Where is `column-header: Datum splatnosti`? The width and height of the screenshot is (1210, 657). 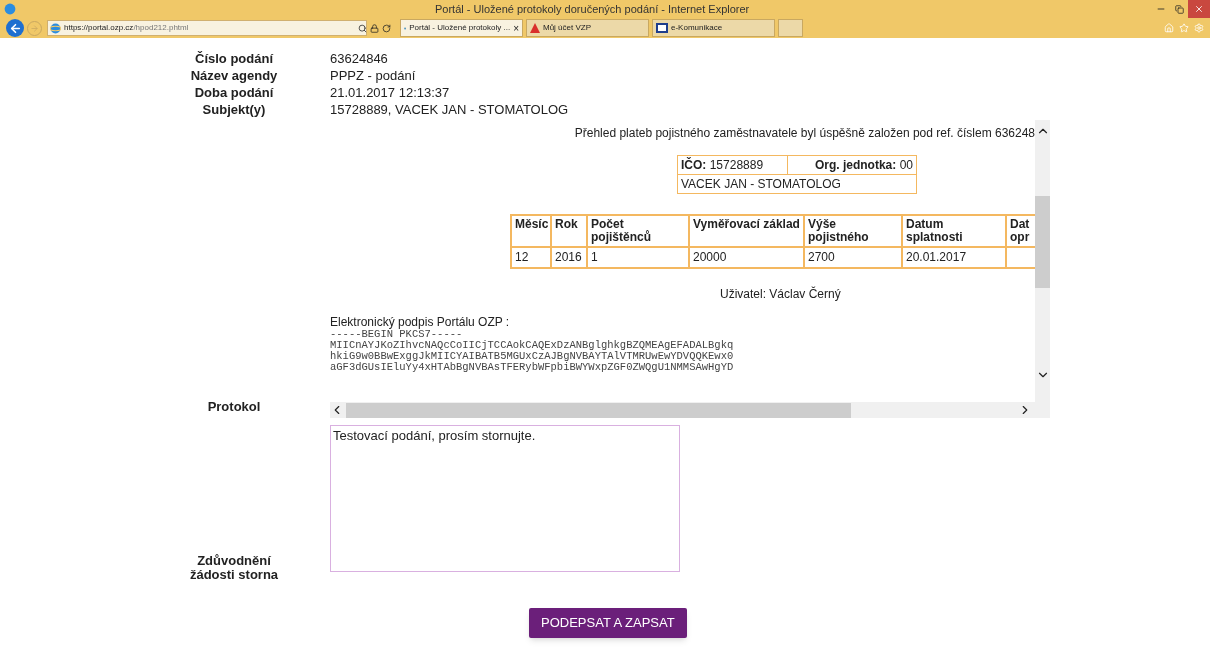 column-header: Datum splatnosti is located at coordinates (954, 231).